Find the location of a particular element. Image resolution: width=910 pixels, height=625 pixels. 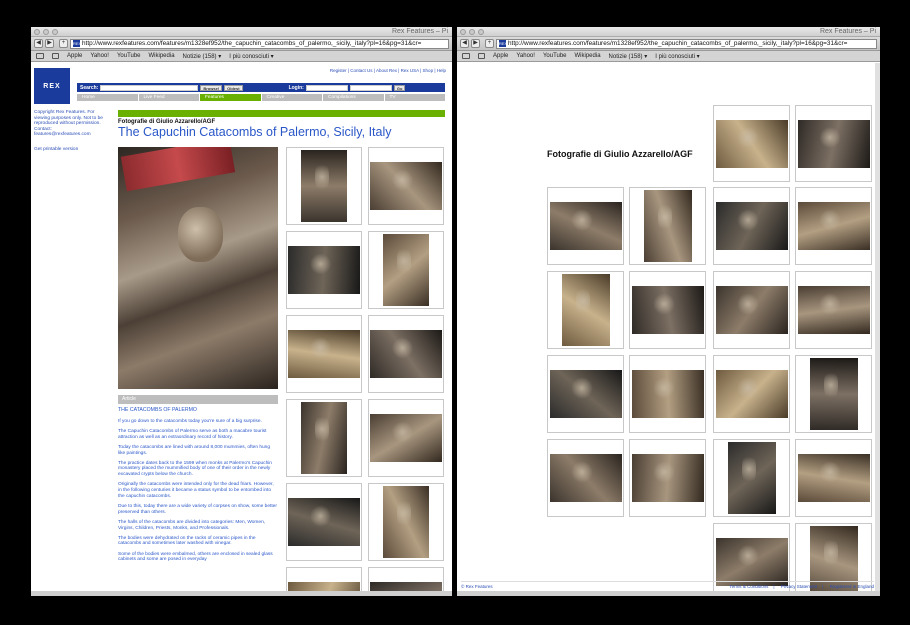

nav-home: Home is located at coordinates (107, 97).